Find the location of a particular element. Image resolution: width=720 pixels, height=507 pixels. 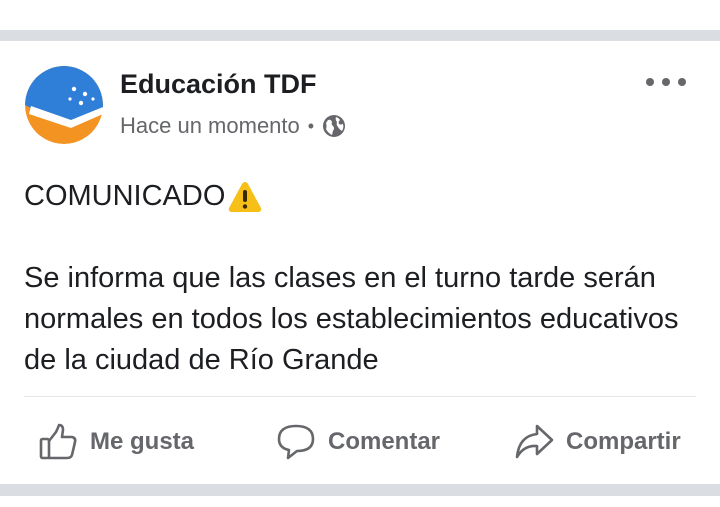

comment-label: Comentar is located at coordinates (384, 441).